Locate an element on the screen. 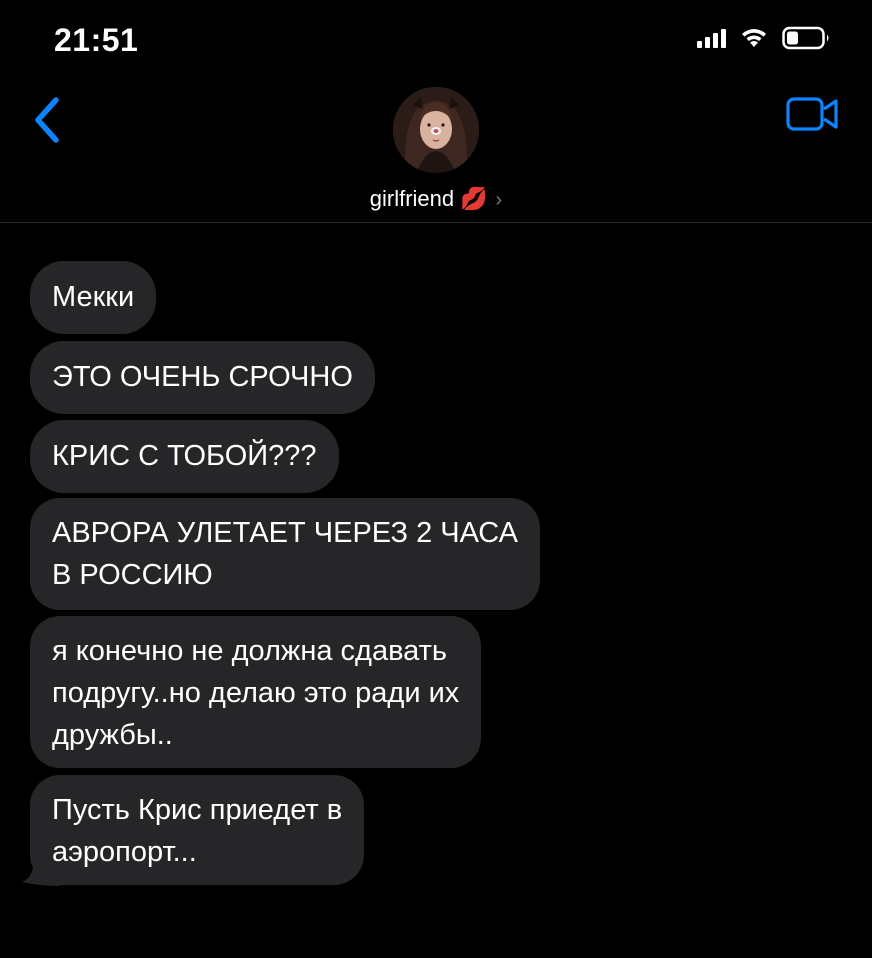 The width and height of the screenshot is (872, 958). chevron-left-icon is located at coordinates (47, 120).